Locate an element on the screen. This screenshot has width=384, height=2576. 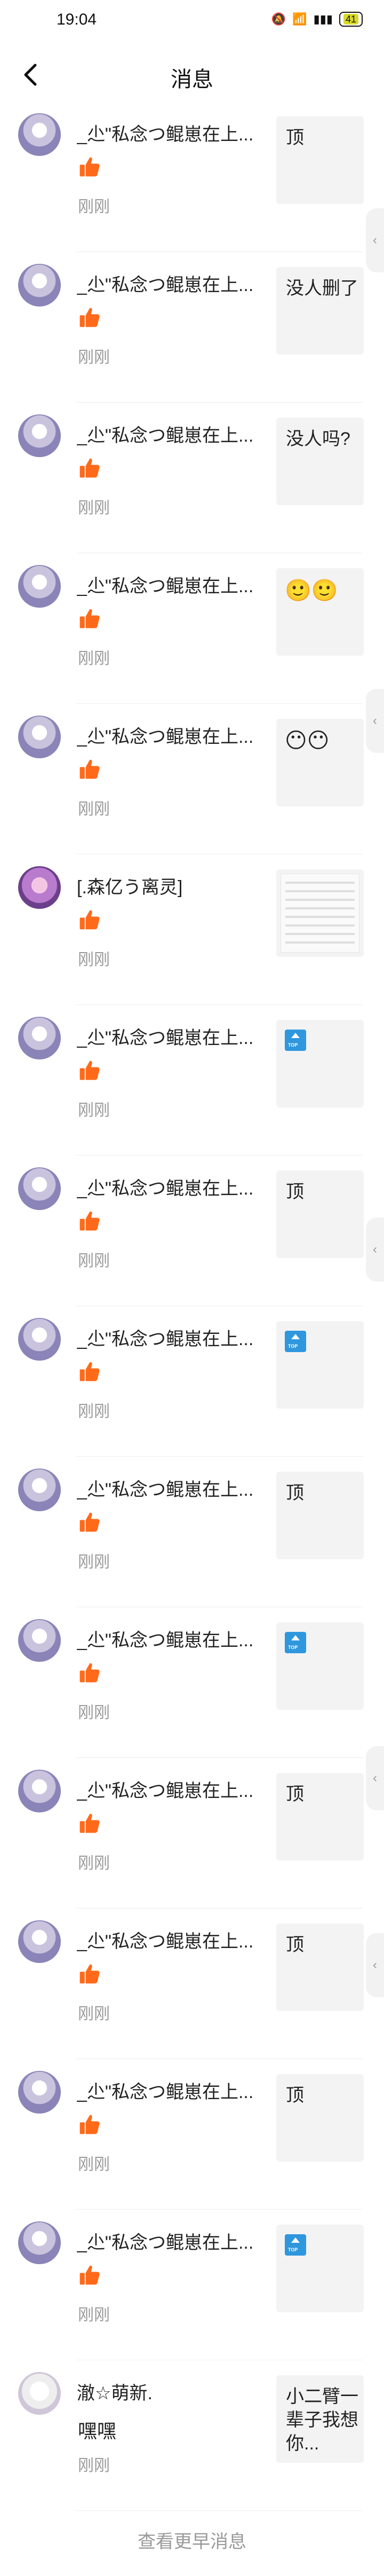
signal-icon: ▮▮▮ is located at coordinates (323, 19).